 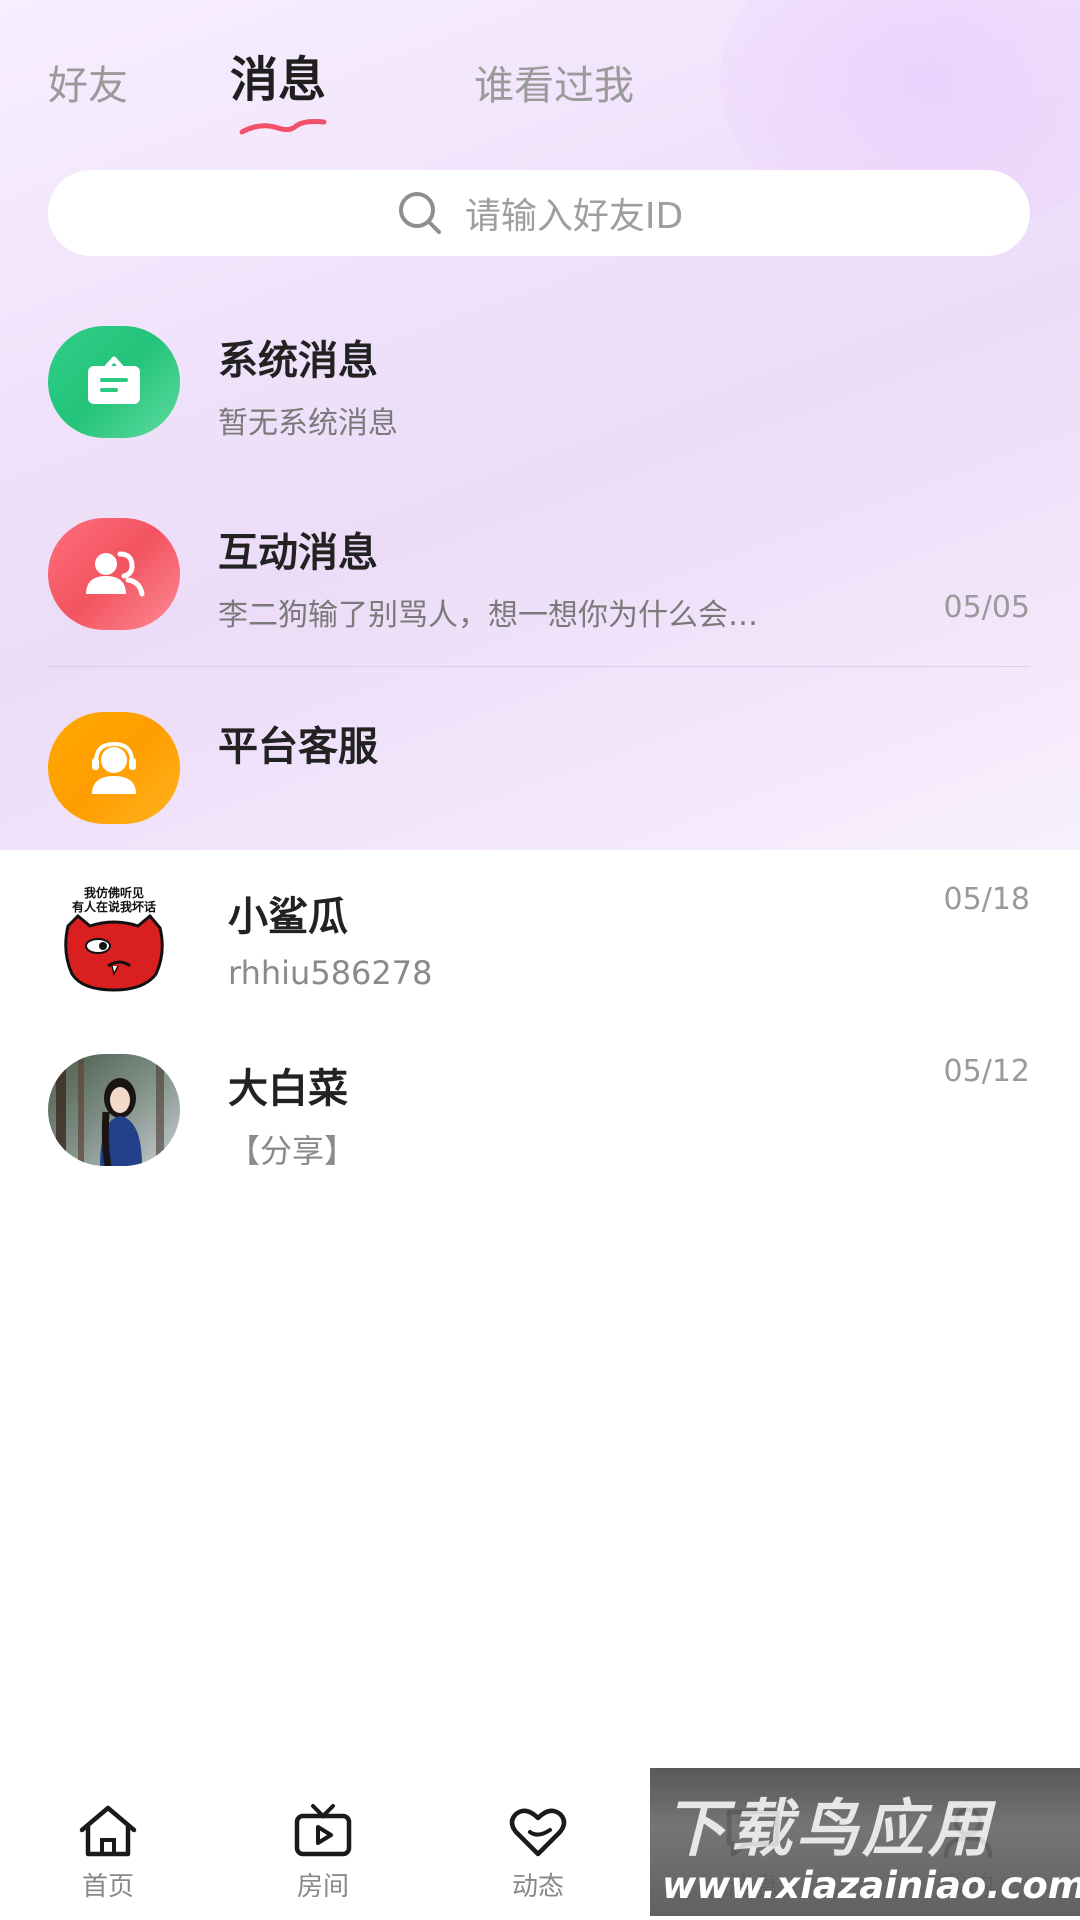 I want to click on chat-item-xiaoshagua: 我仿佛听见 有人在说我坏话 小鲨瓜 rhhiu586278 05/18, so click(x=539, y=957).